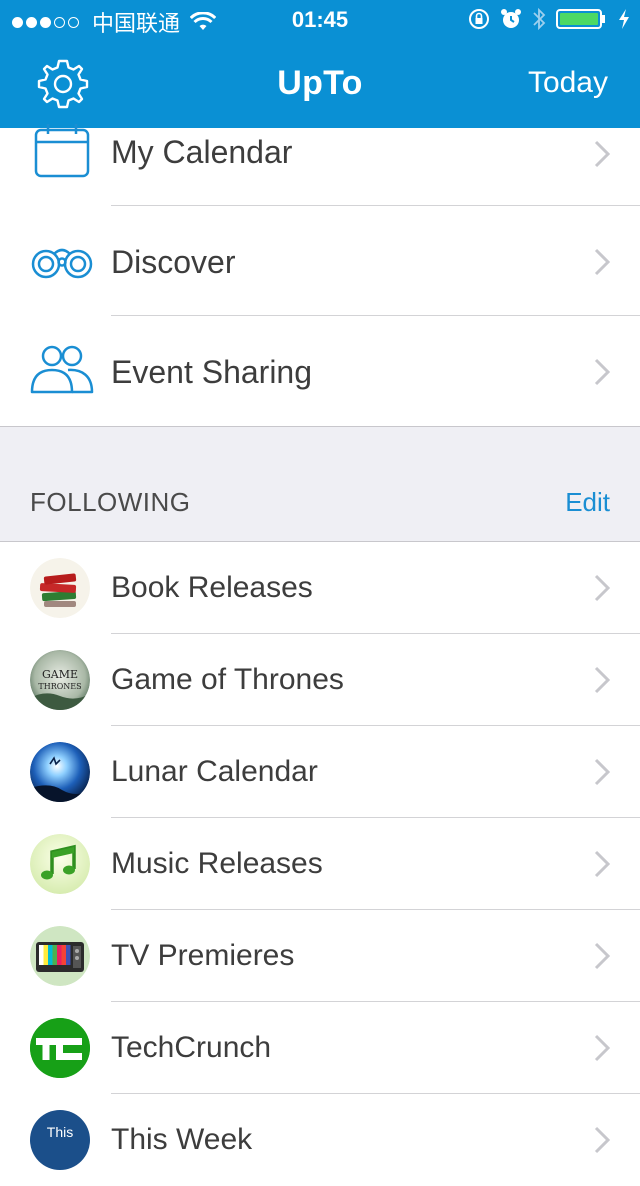 The width and height of the screenshot is (640, 1186). Describe the element at coordinates (320, 484) in the screenshot. I see `following-section-header: FOLLOWING Edit` at that location.